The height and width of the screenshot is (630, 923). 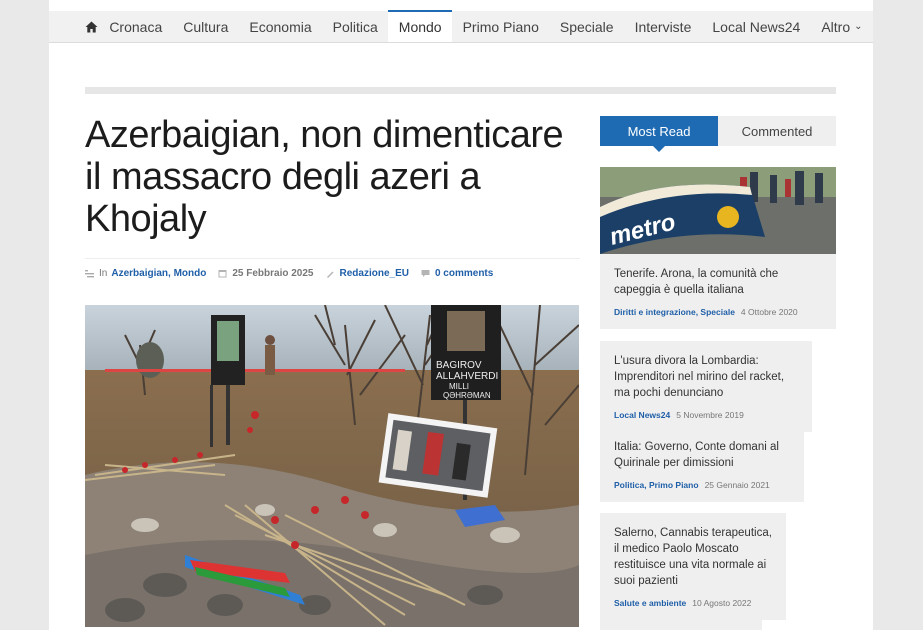 I want to click on sidebar-thumbnail: metro, so click(x=718, y=210).